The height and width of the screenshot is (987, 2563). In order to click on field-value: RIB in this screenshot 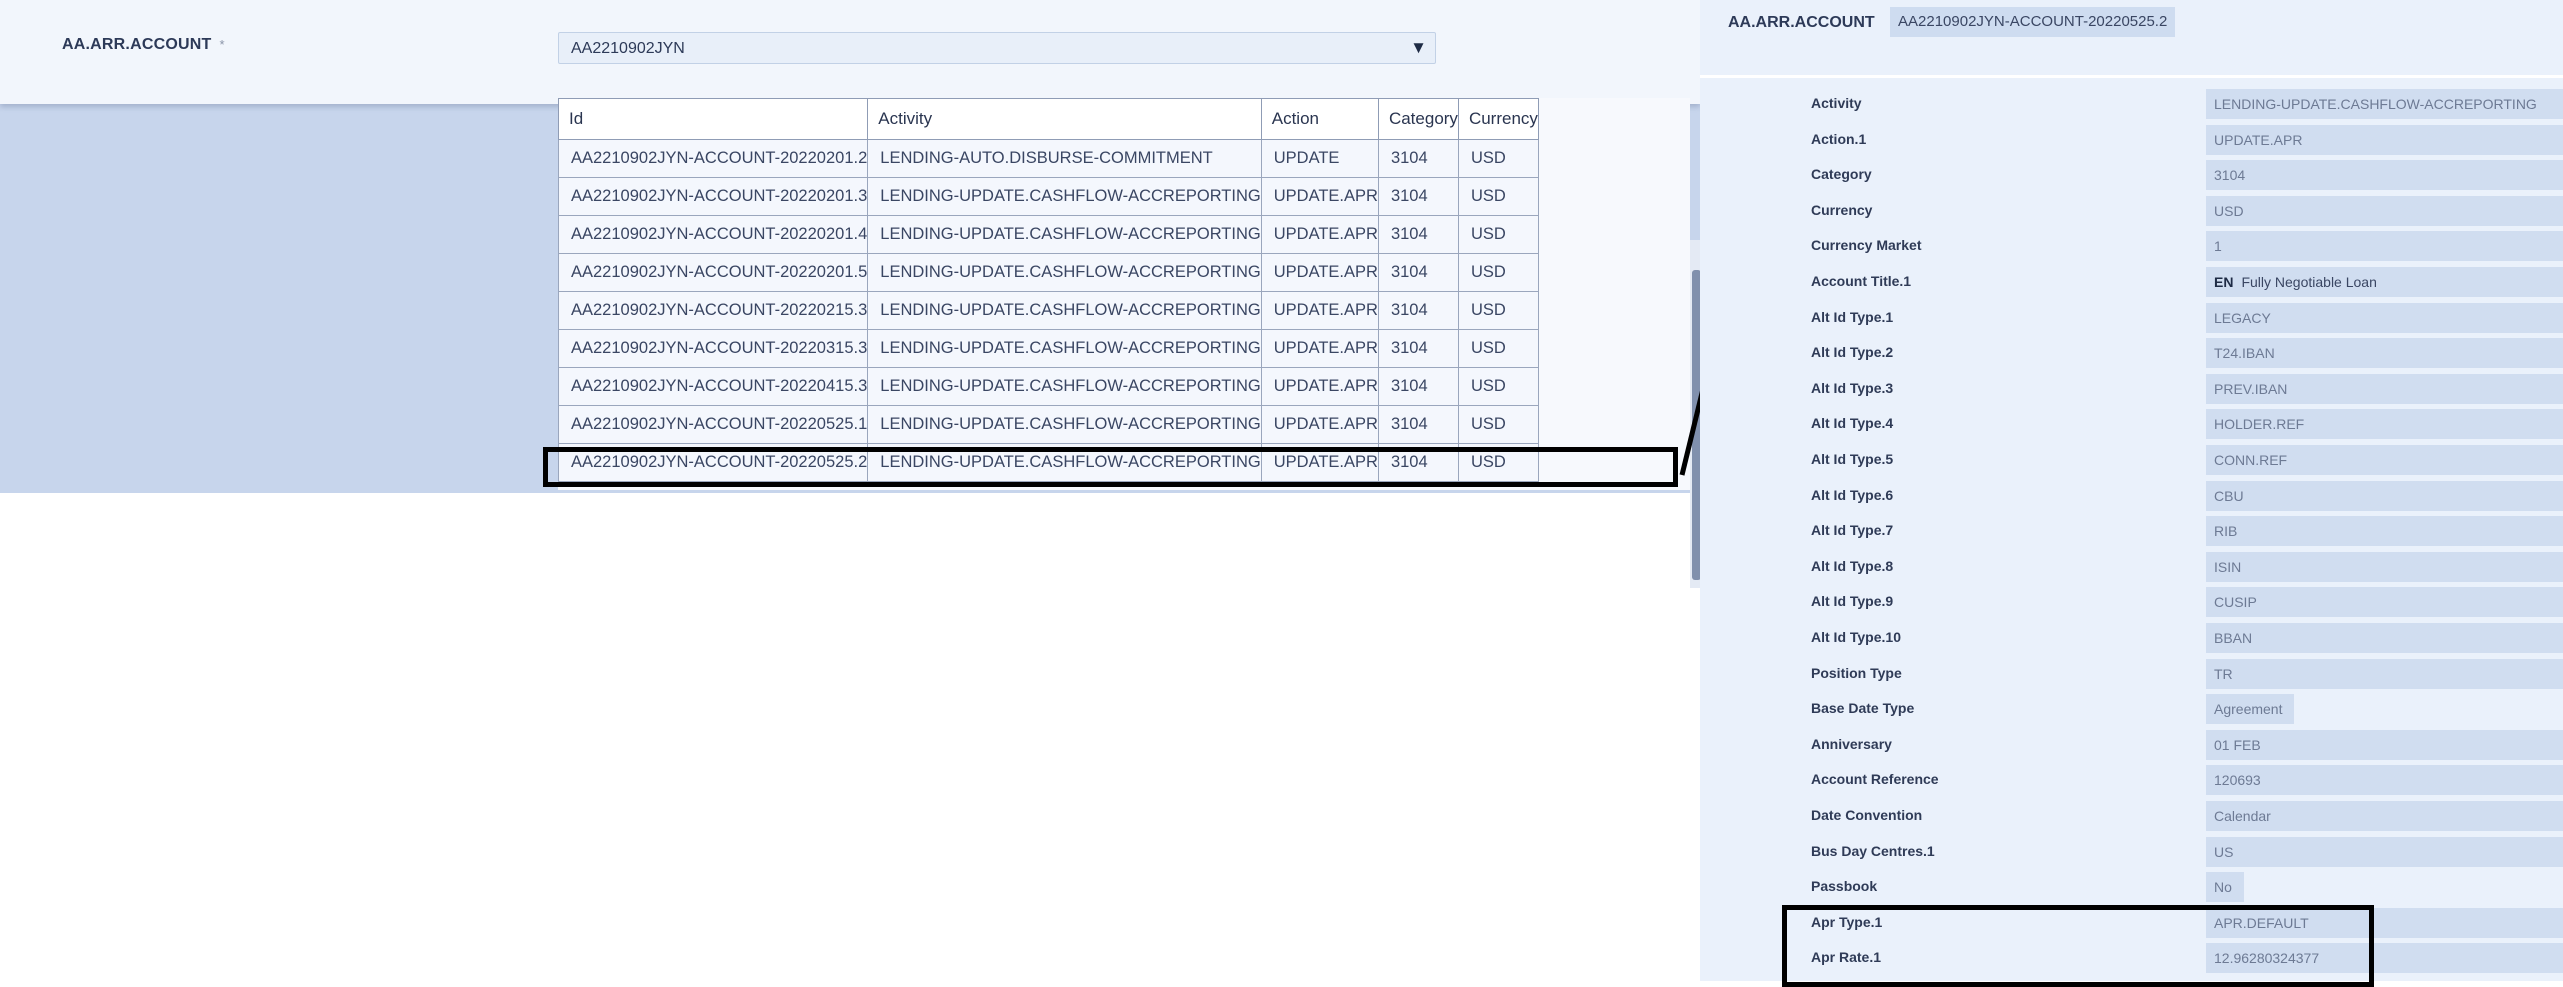, I will do `click(2384, 531)`.